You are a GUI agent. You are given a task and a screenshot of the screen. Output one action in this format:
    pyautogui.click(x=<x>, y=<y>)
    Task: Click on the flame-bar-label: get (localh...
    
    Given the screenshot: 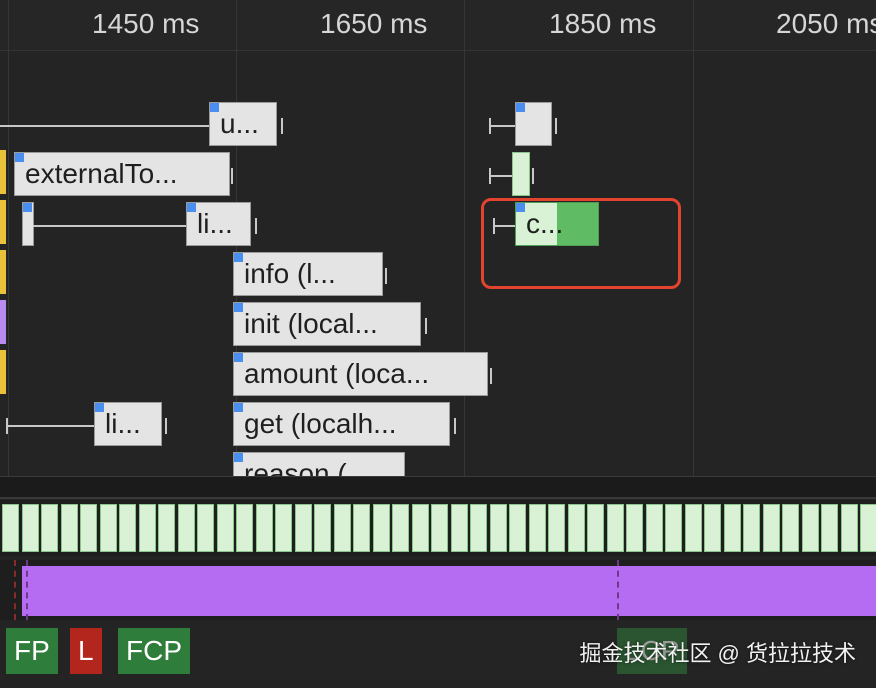 What is the action you would take?
    pyautogui.click(x=320, y=423)
    